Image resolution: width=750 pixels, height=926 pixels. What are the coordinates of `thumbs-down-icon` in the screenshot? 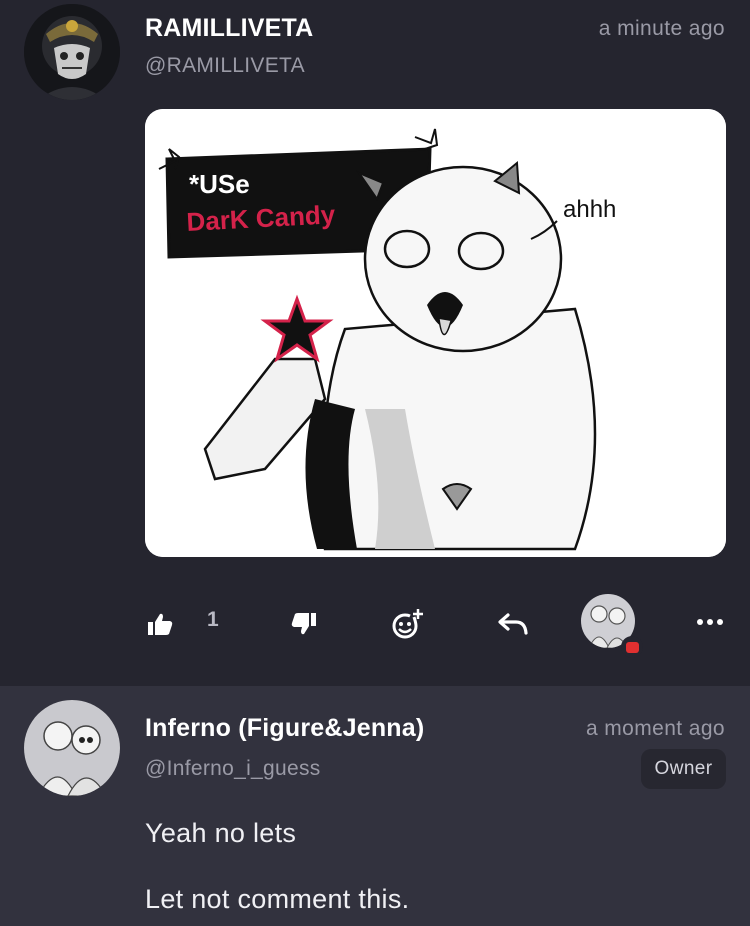 It's located at (303, 624).